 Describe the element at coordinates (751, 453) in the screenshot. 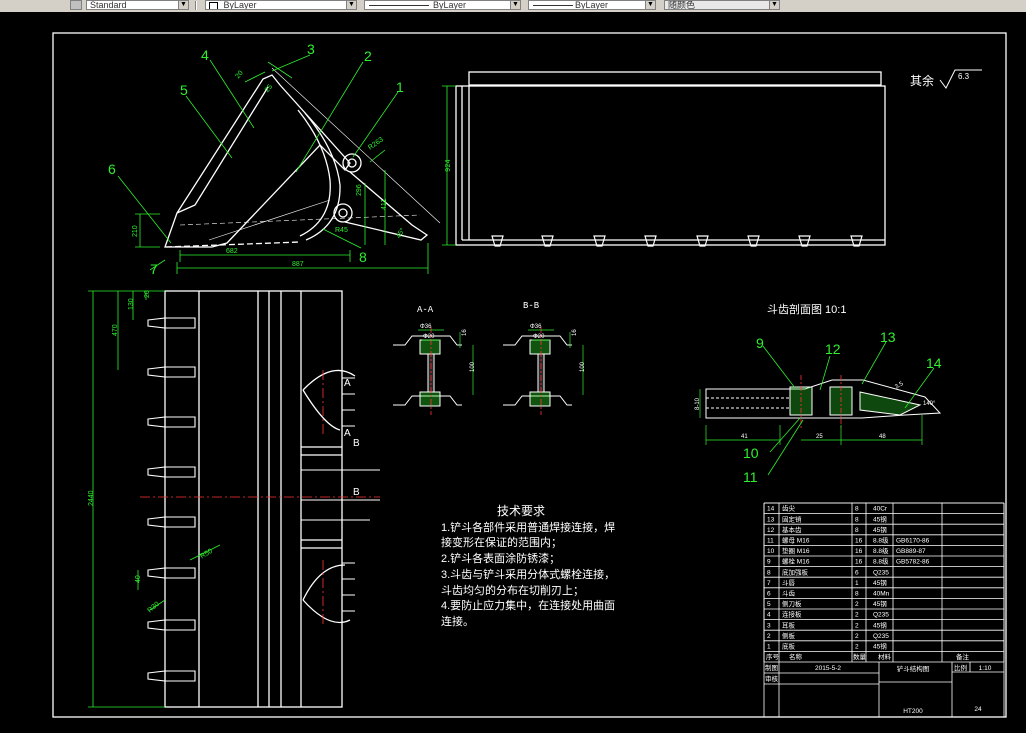

I see `leader-10: 10` at that location.